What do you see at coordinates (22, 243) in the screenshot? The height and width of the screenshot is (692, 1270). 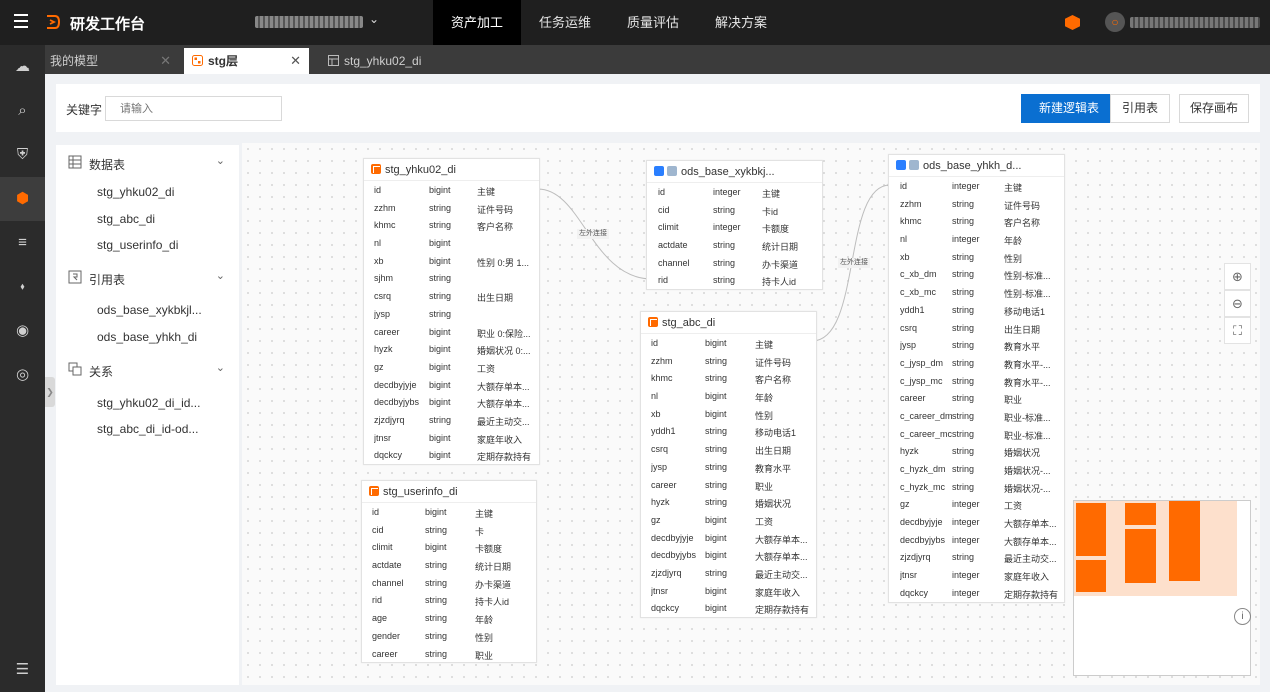 I see `database-icon: ≡` at bounding box center [22, 243].